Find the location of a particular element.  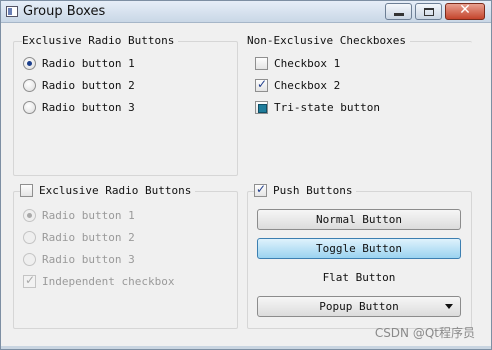

popup-button: Popup Button is located at coordinates (359, 306).